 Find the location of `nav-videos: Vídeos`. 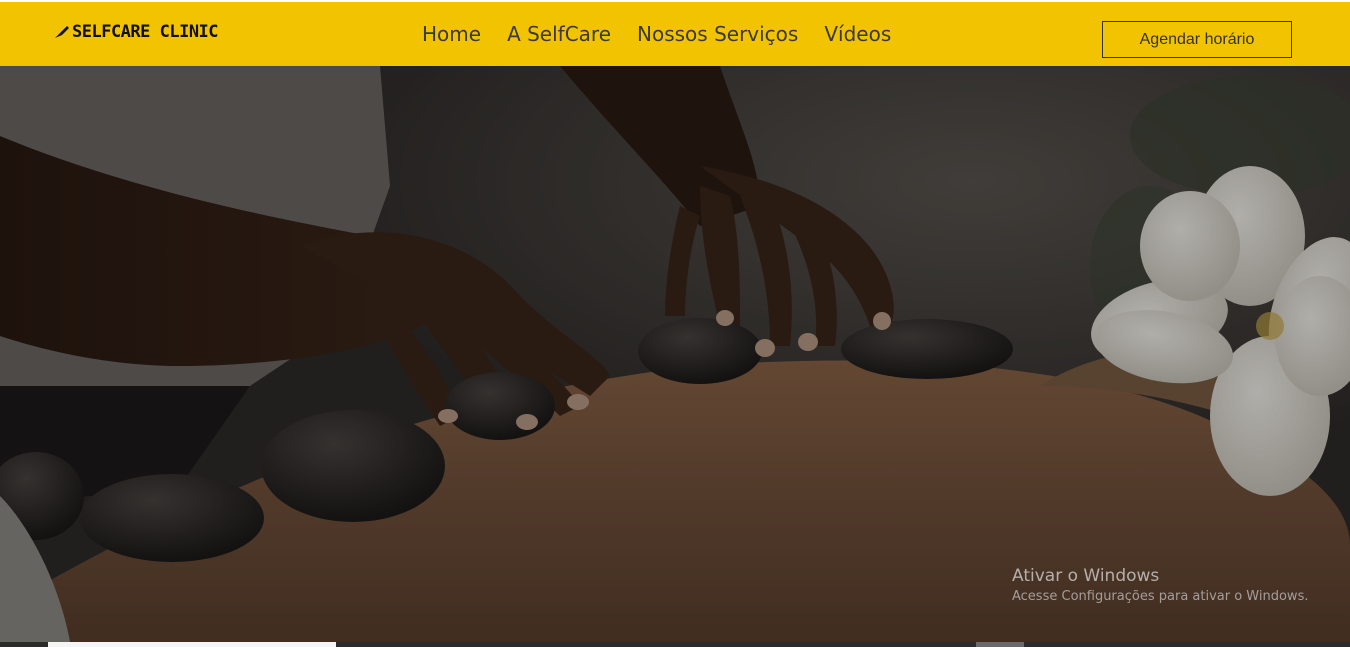

nav-videos: Vídeos is located at coordinates (857, 34).